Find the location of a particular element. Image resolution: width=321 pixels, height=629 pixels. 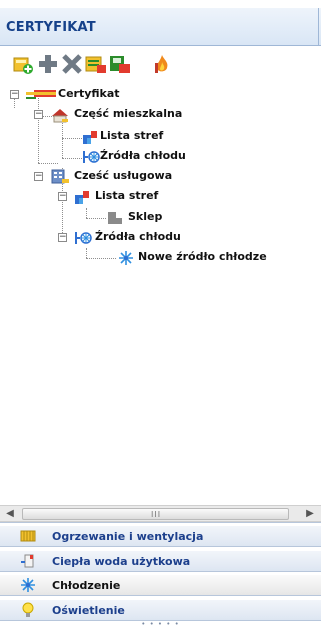

tree-node-residential: − Część mieszkalna is located at coordinates (150, 114).